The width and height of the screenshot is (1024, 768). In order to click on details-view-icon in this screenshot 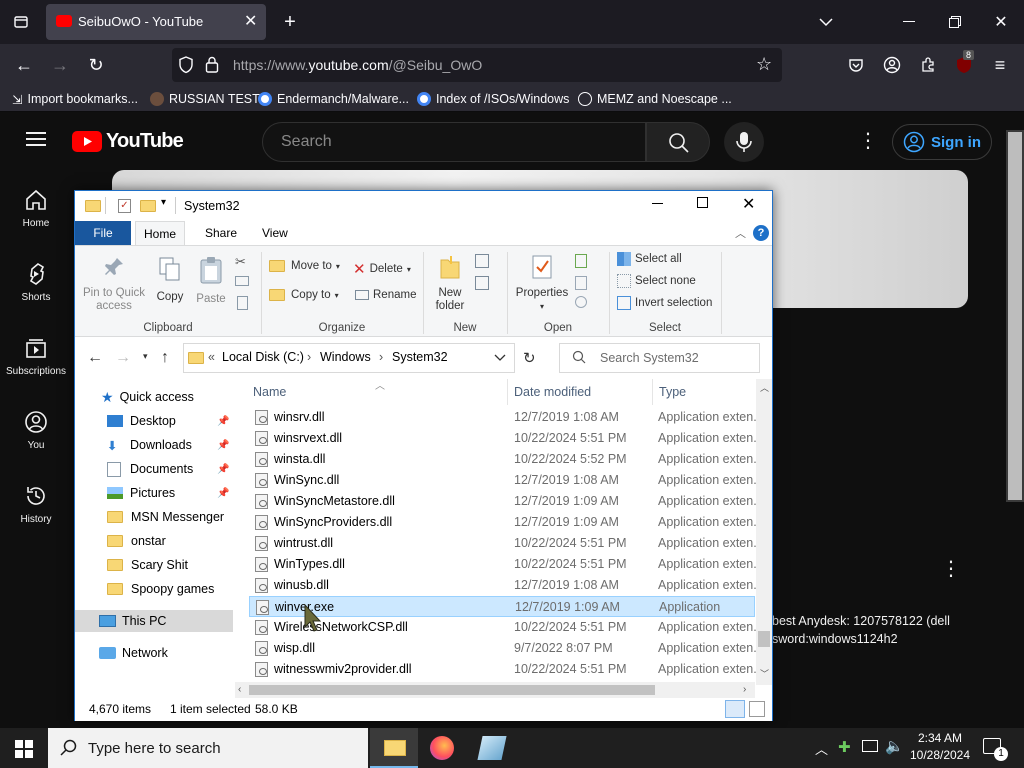, I will do `click(735, 709)`.